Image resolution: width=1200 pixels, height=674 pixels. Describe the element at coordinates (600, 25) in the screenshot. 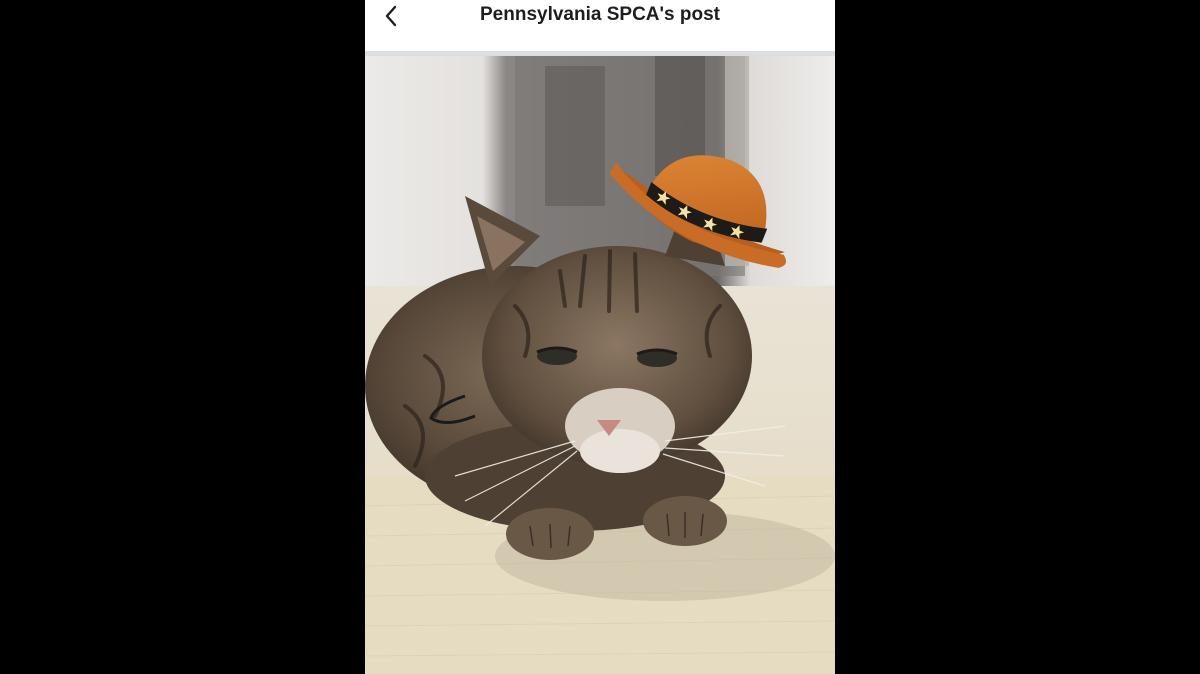

I see `top-bar: Pennsylvania SPCA's post` at that location.